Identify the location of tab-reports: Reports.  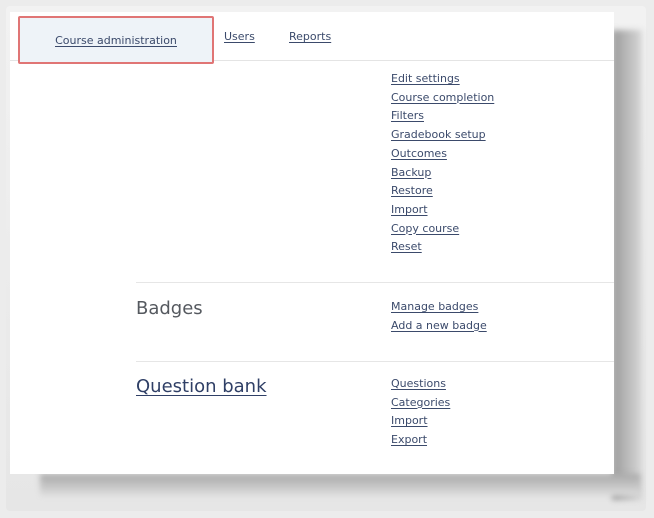
(310, 36).